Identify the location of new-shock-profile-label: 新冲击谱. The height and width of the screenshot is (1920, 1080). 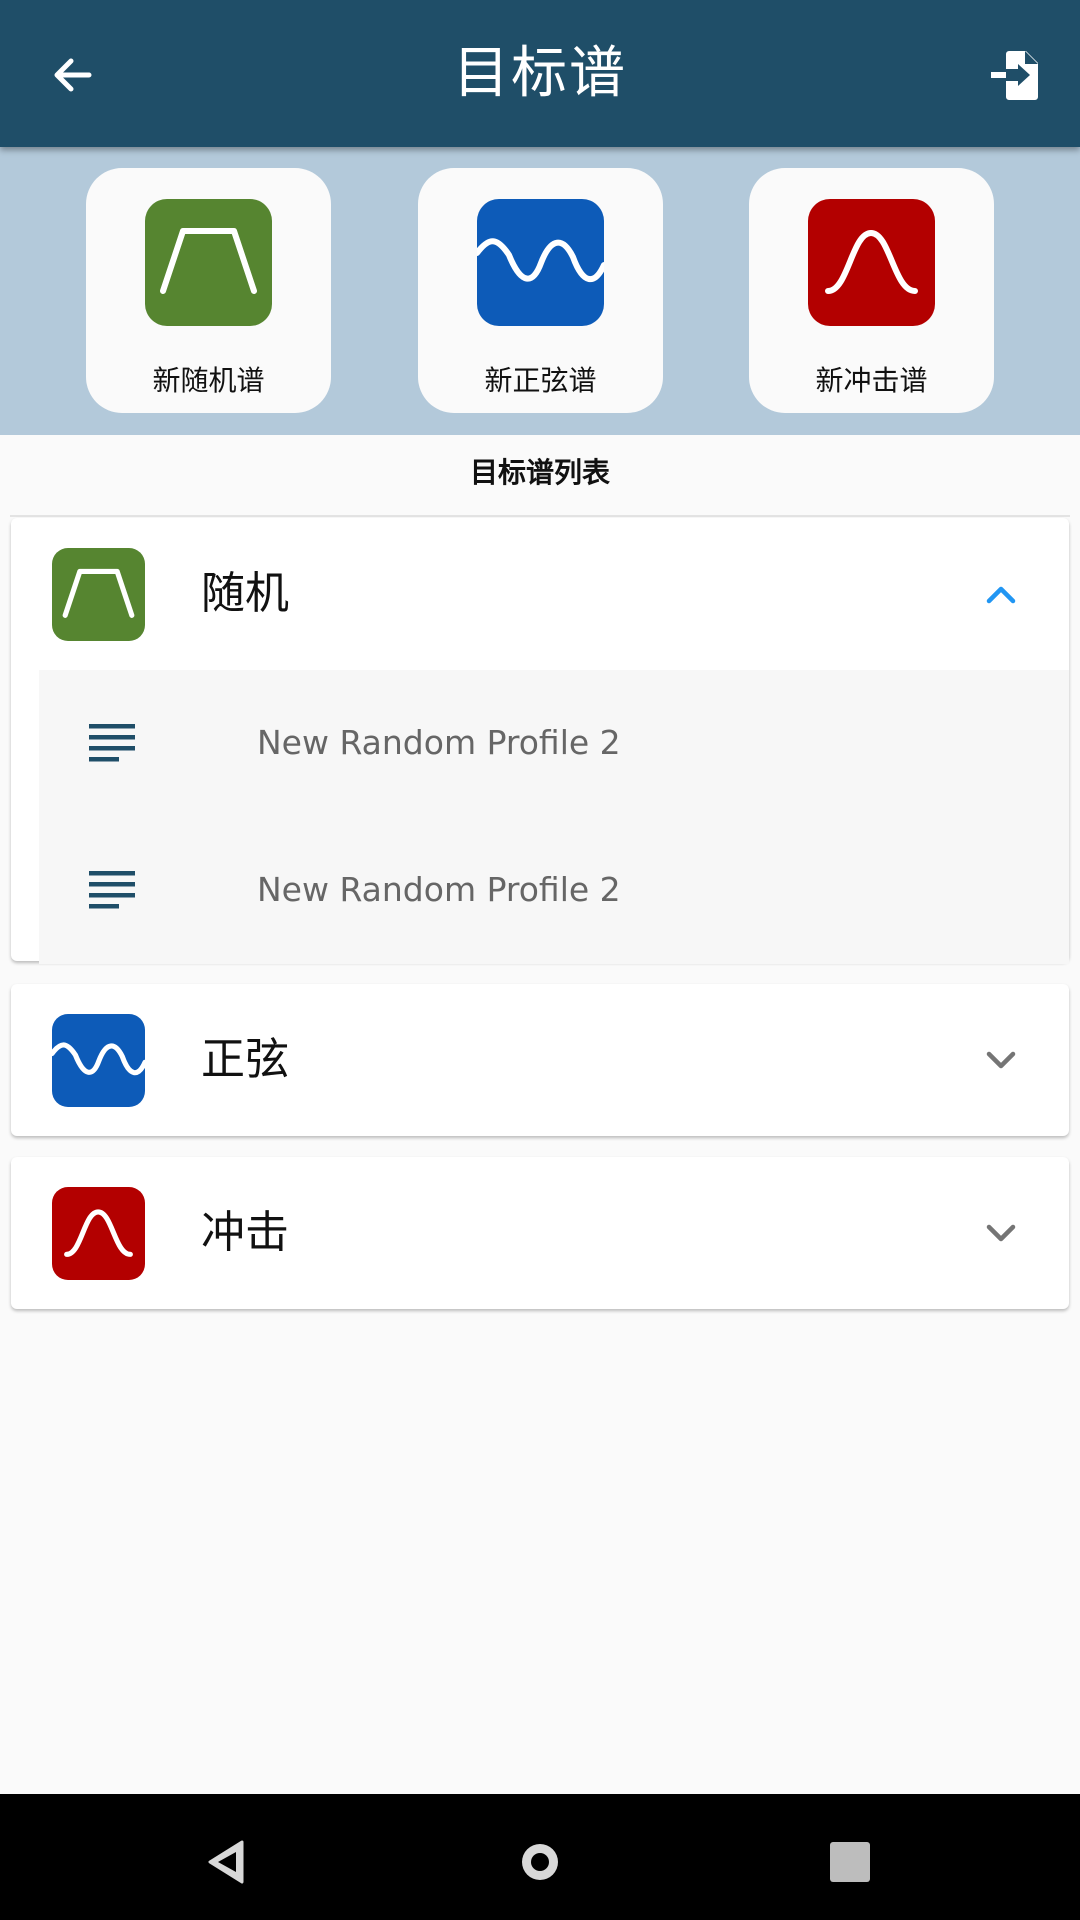
(871, 380).